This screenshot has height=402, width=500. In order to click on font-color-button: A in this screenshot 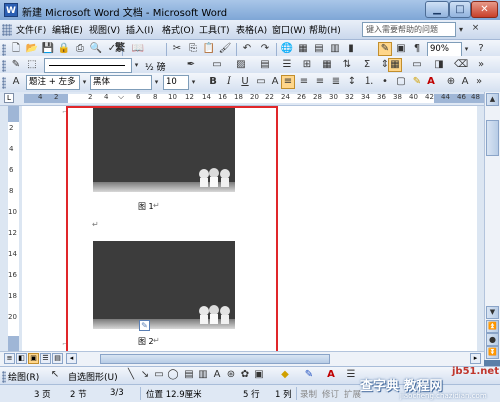, I will do `click(431, 82)`.